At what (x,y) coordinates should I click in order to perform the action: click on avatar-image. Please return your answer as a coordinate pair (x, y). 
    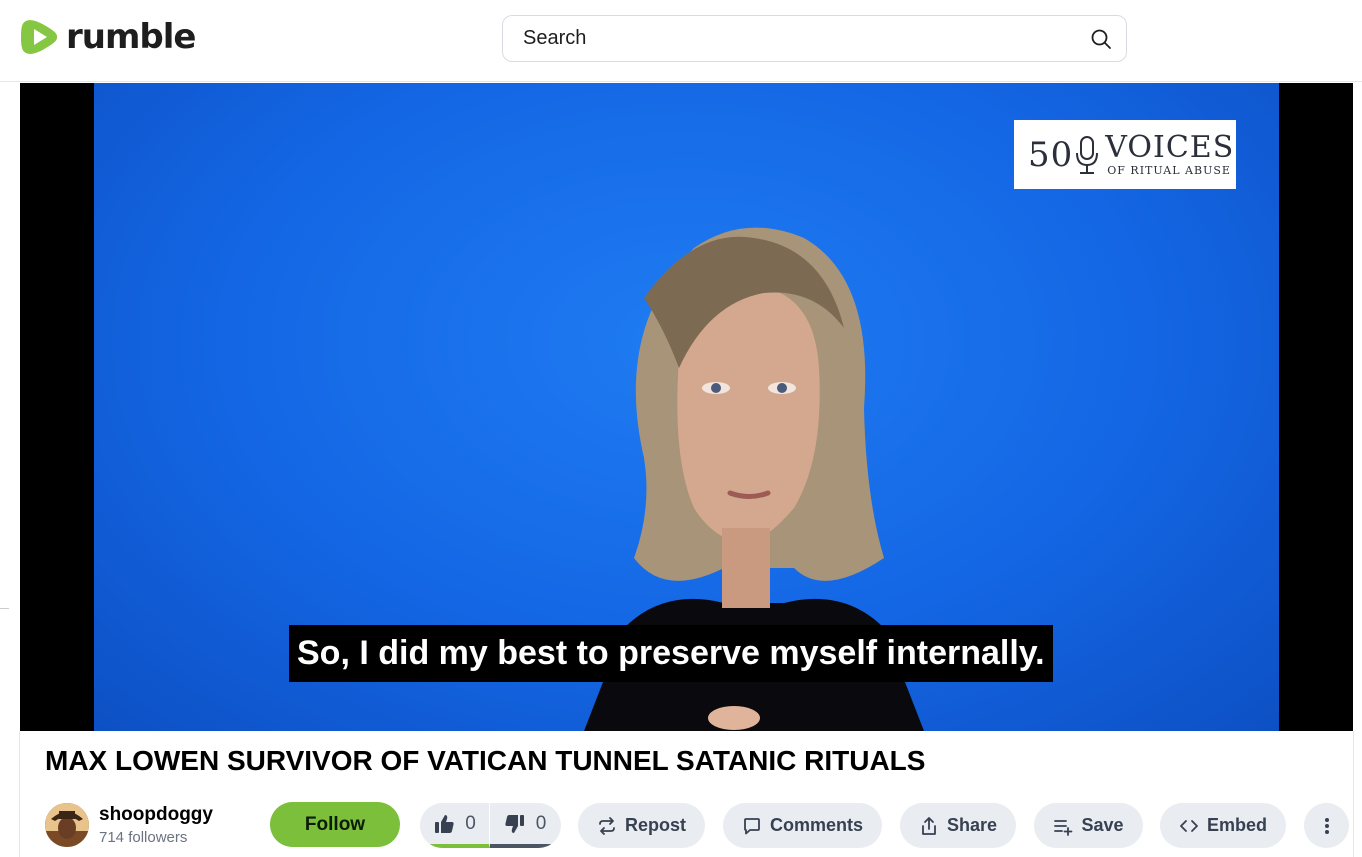
    Looking at the image, I should click on (67, 825).